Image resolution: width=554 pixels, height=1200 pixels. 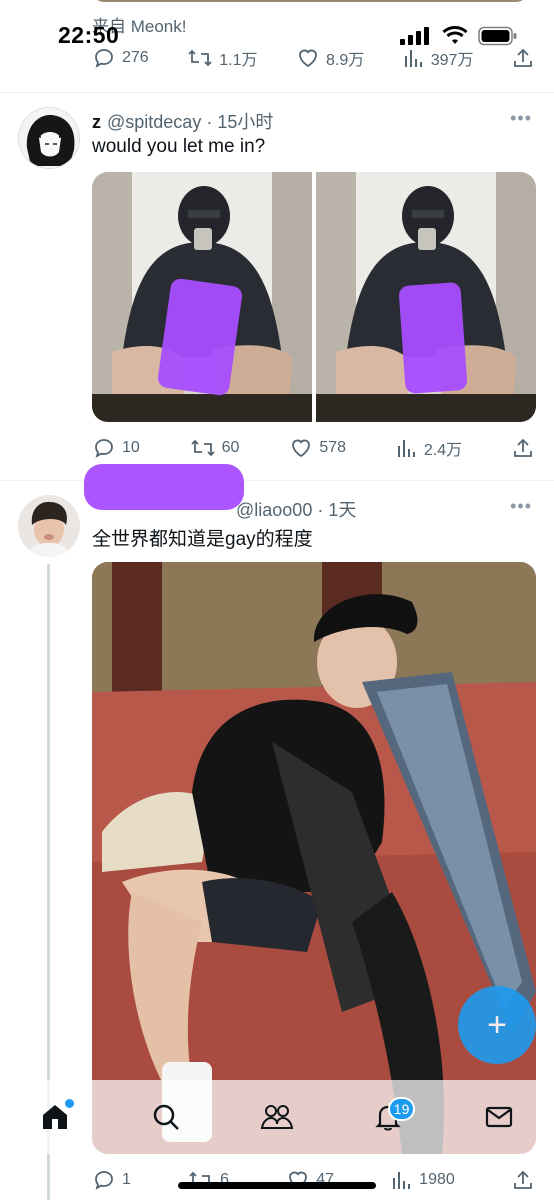 What do you see at coordinates (179, 146) in the screenshot?
I see `tweet-text: would you let me in?` at bounding box center [179, 146].